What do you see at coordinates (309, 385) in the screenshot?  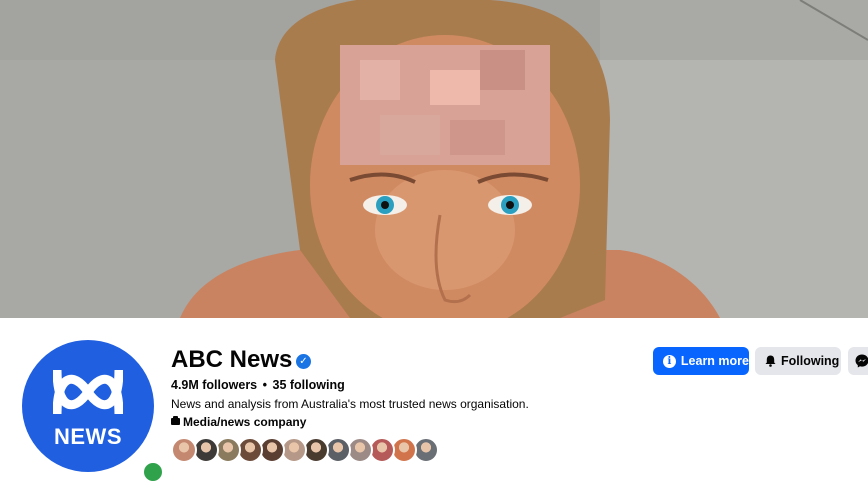 I see `following-count-link: 35 following` at bounding box center [309, 385].